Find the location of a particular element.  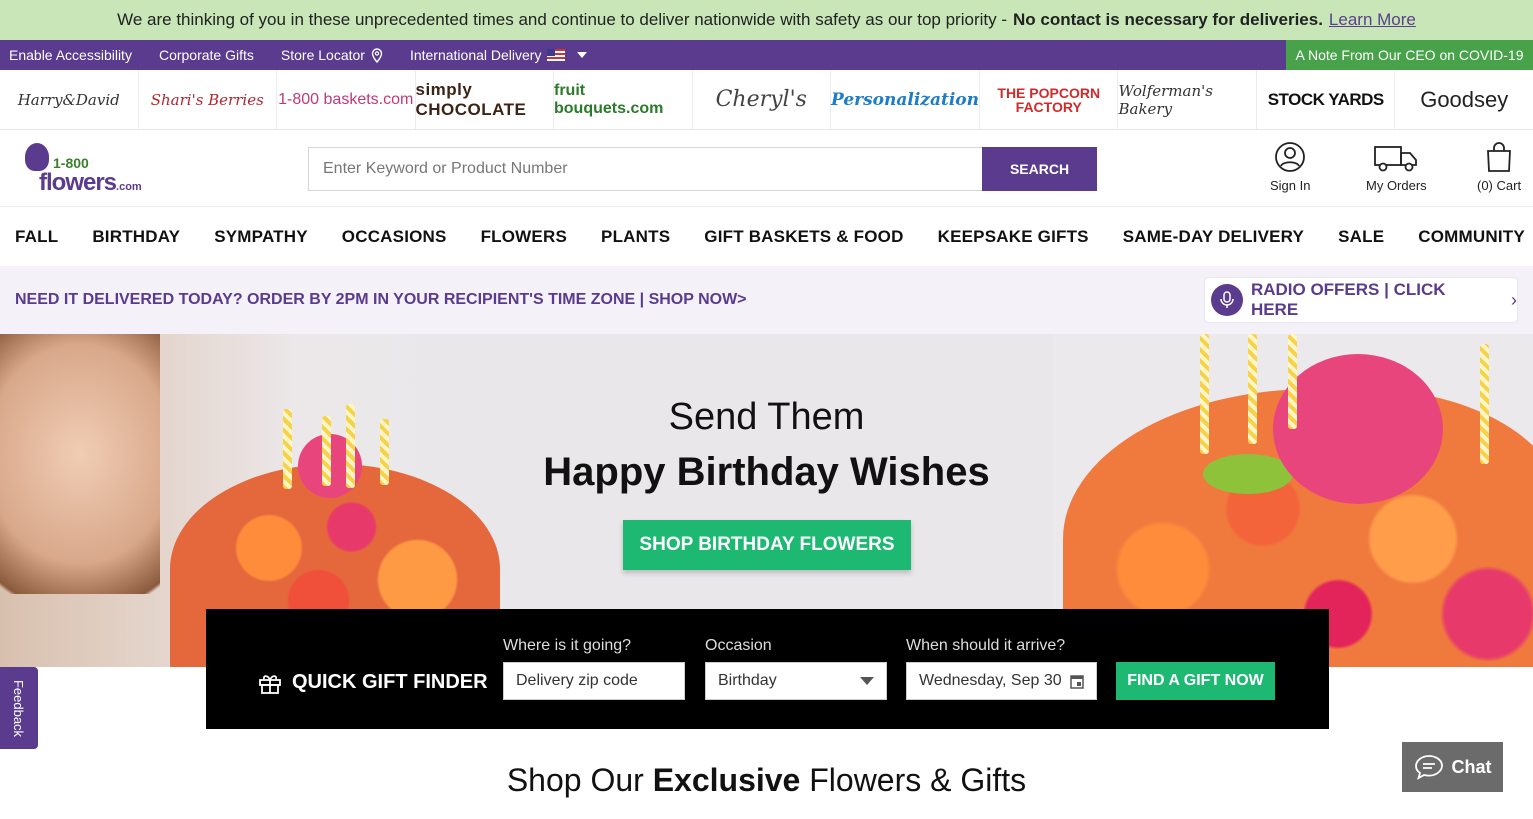

store-locator-link: Store Locator is located at coordinates (334, 55).